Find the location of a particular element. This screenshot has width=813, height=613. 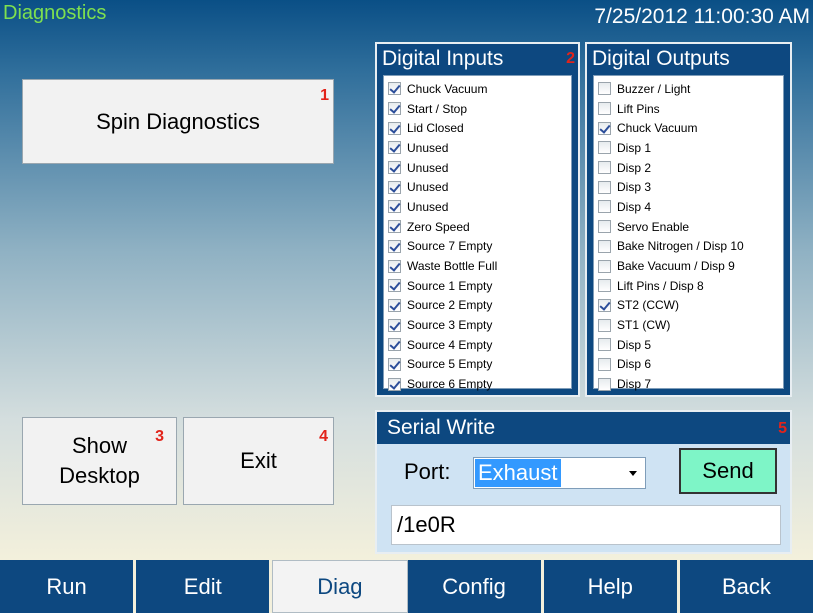

digital-output-checkbox-row: Disp 4 is located at coordinates (690, 207).